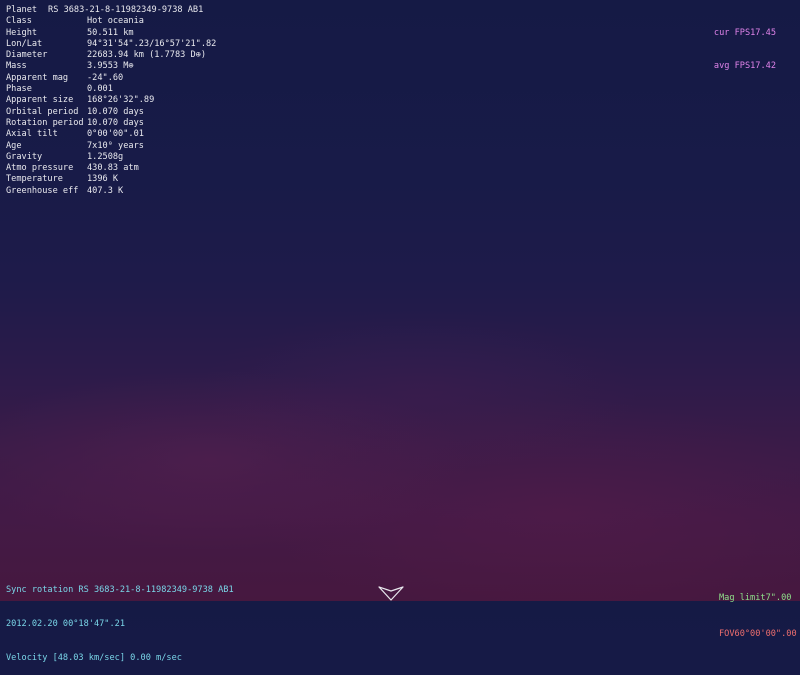  I want to click on info-value: 1.2508g, so click(105, 156).